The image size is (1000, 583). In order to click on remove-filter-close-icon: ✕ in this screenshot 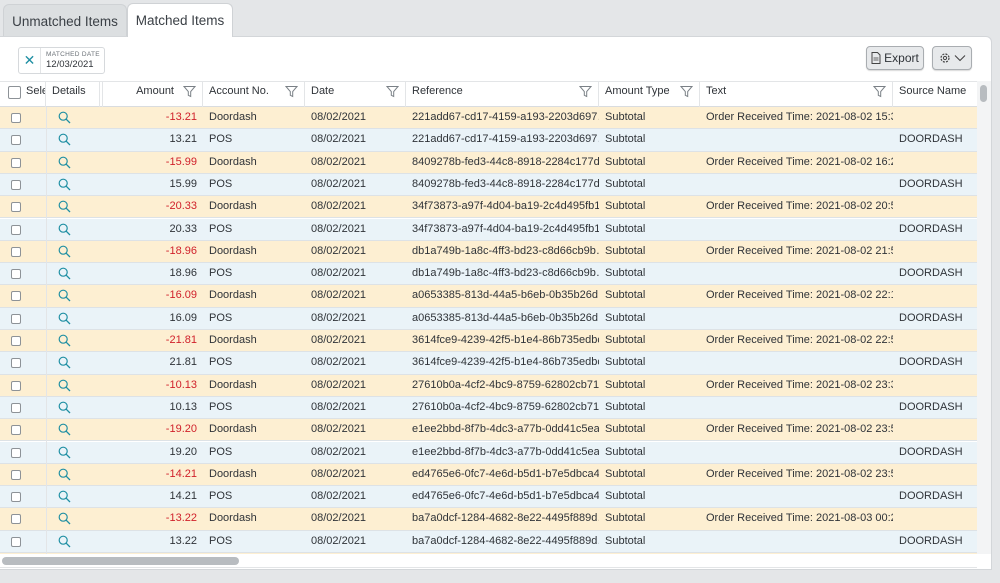, I will do `click(30, 60)`.